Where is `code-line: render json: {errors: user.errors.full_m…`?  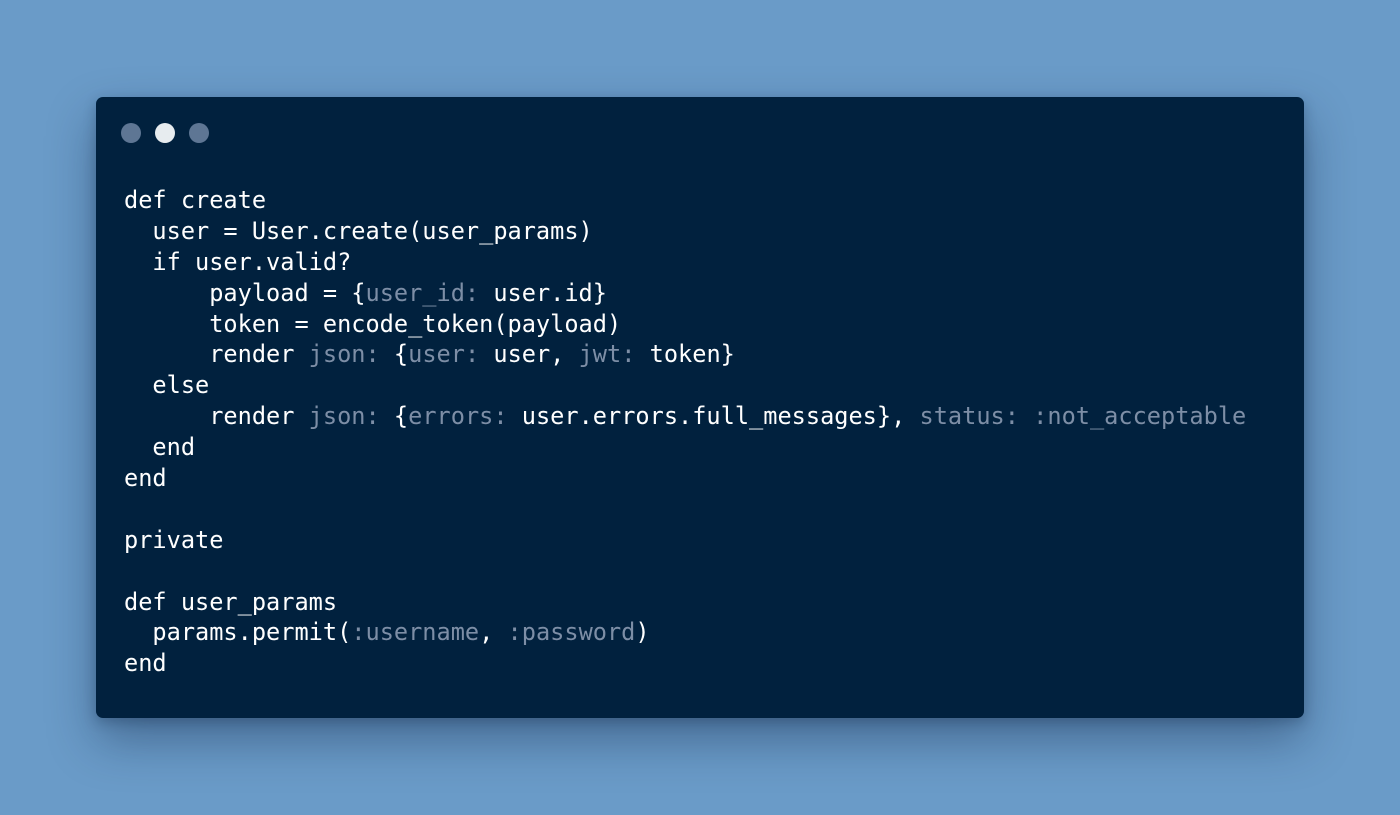
code-line: render json: {errors: user.errors.full_m… is located at coordinates (685, 416).